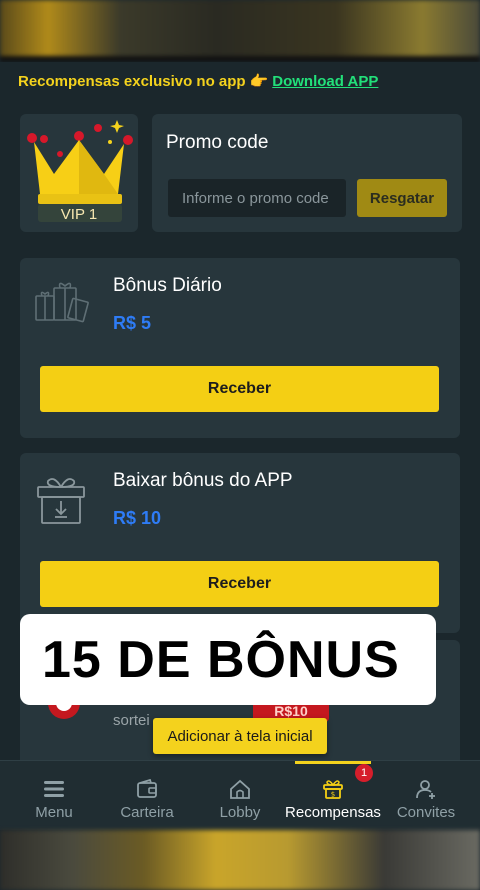 The image size is (480, 890). What do you see at coordinates (54, 812) in the screenshot?
I see `nav-menu-label: Menu` at bounding box center [54, 812].